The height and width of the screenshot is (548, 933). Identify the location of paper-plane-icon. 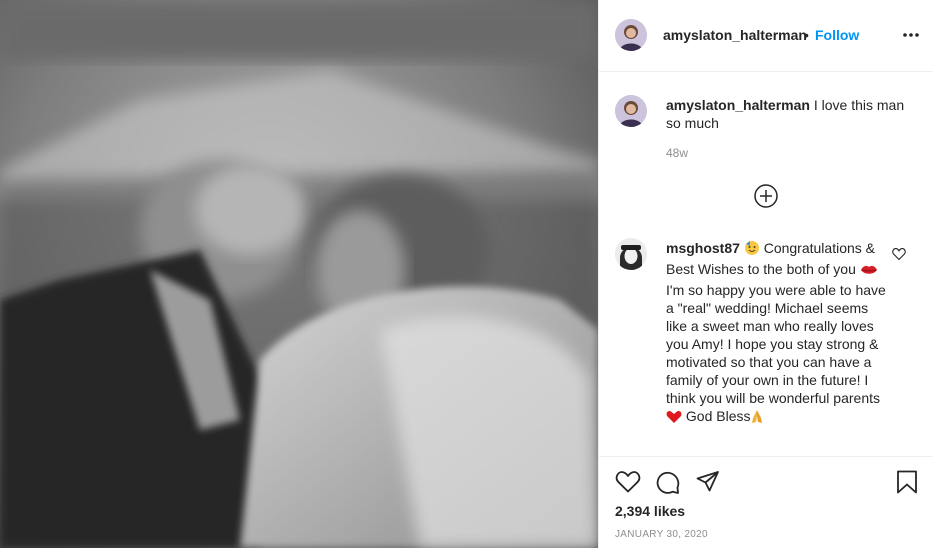
(708, 482).